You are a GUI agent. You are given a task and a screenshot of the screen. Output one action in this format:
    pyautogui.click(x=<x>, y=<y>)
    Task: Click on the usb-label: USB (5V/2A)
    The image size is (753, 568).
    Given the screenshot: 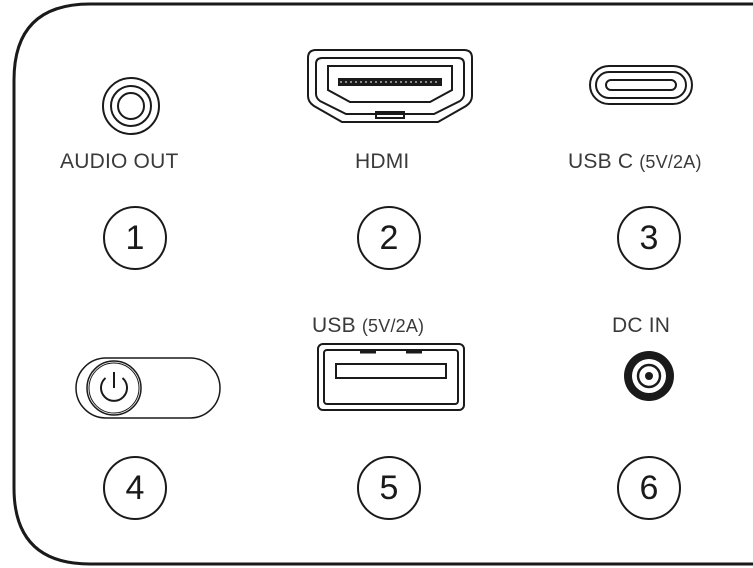 What is the action you would take?
    pyautogui.click(x=368, y=326)
    